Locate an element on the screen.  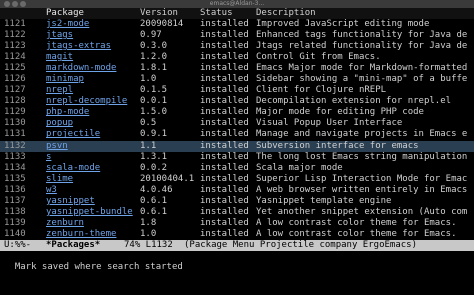
package-name-link: js2-mode is located at coordinates (92, 24).